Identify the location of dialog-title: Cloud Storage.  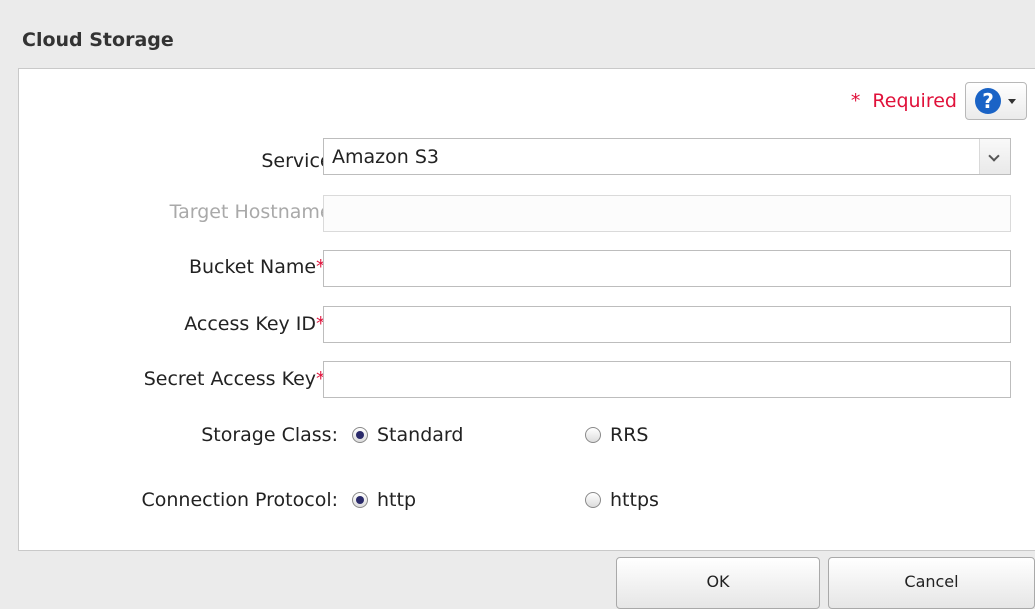
(98, 40).